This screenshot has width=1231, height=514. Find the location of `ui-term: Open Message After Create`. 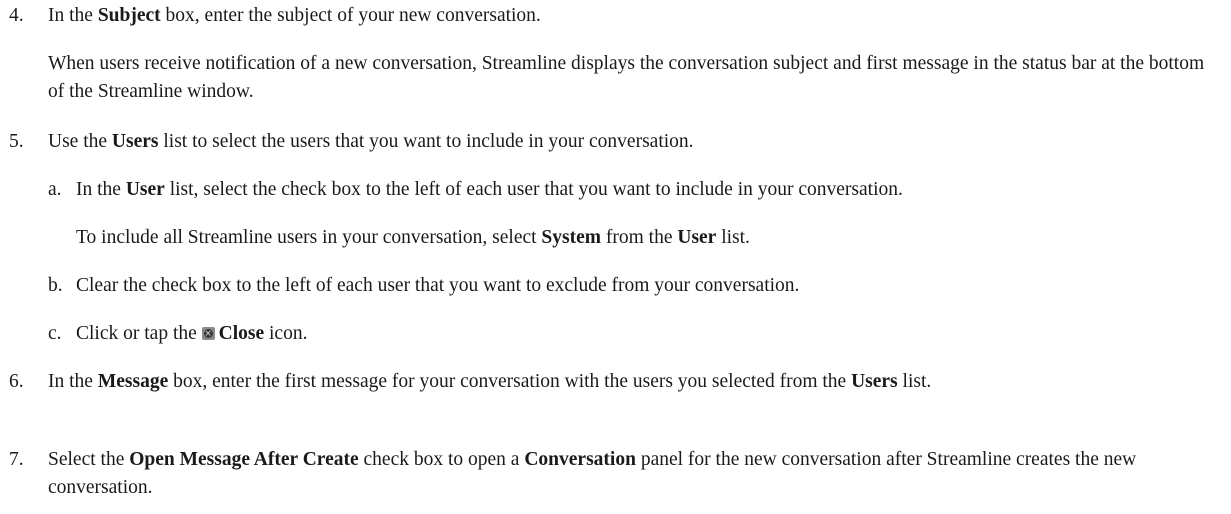

ui-term: Open Message After Create is located at coordinates (244, 459).